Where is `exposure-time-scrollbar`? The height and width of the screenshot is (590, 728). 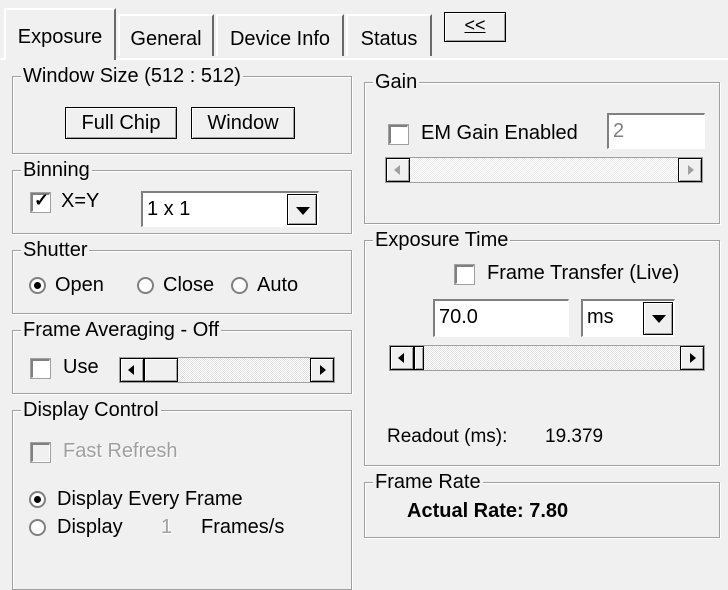 exposure-time-scrollbar is located at coordinates (547, 358).